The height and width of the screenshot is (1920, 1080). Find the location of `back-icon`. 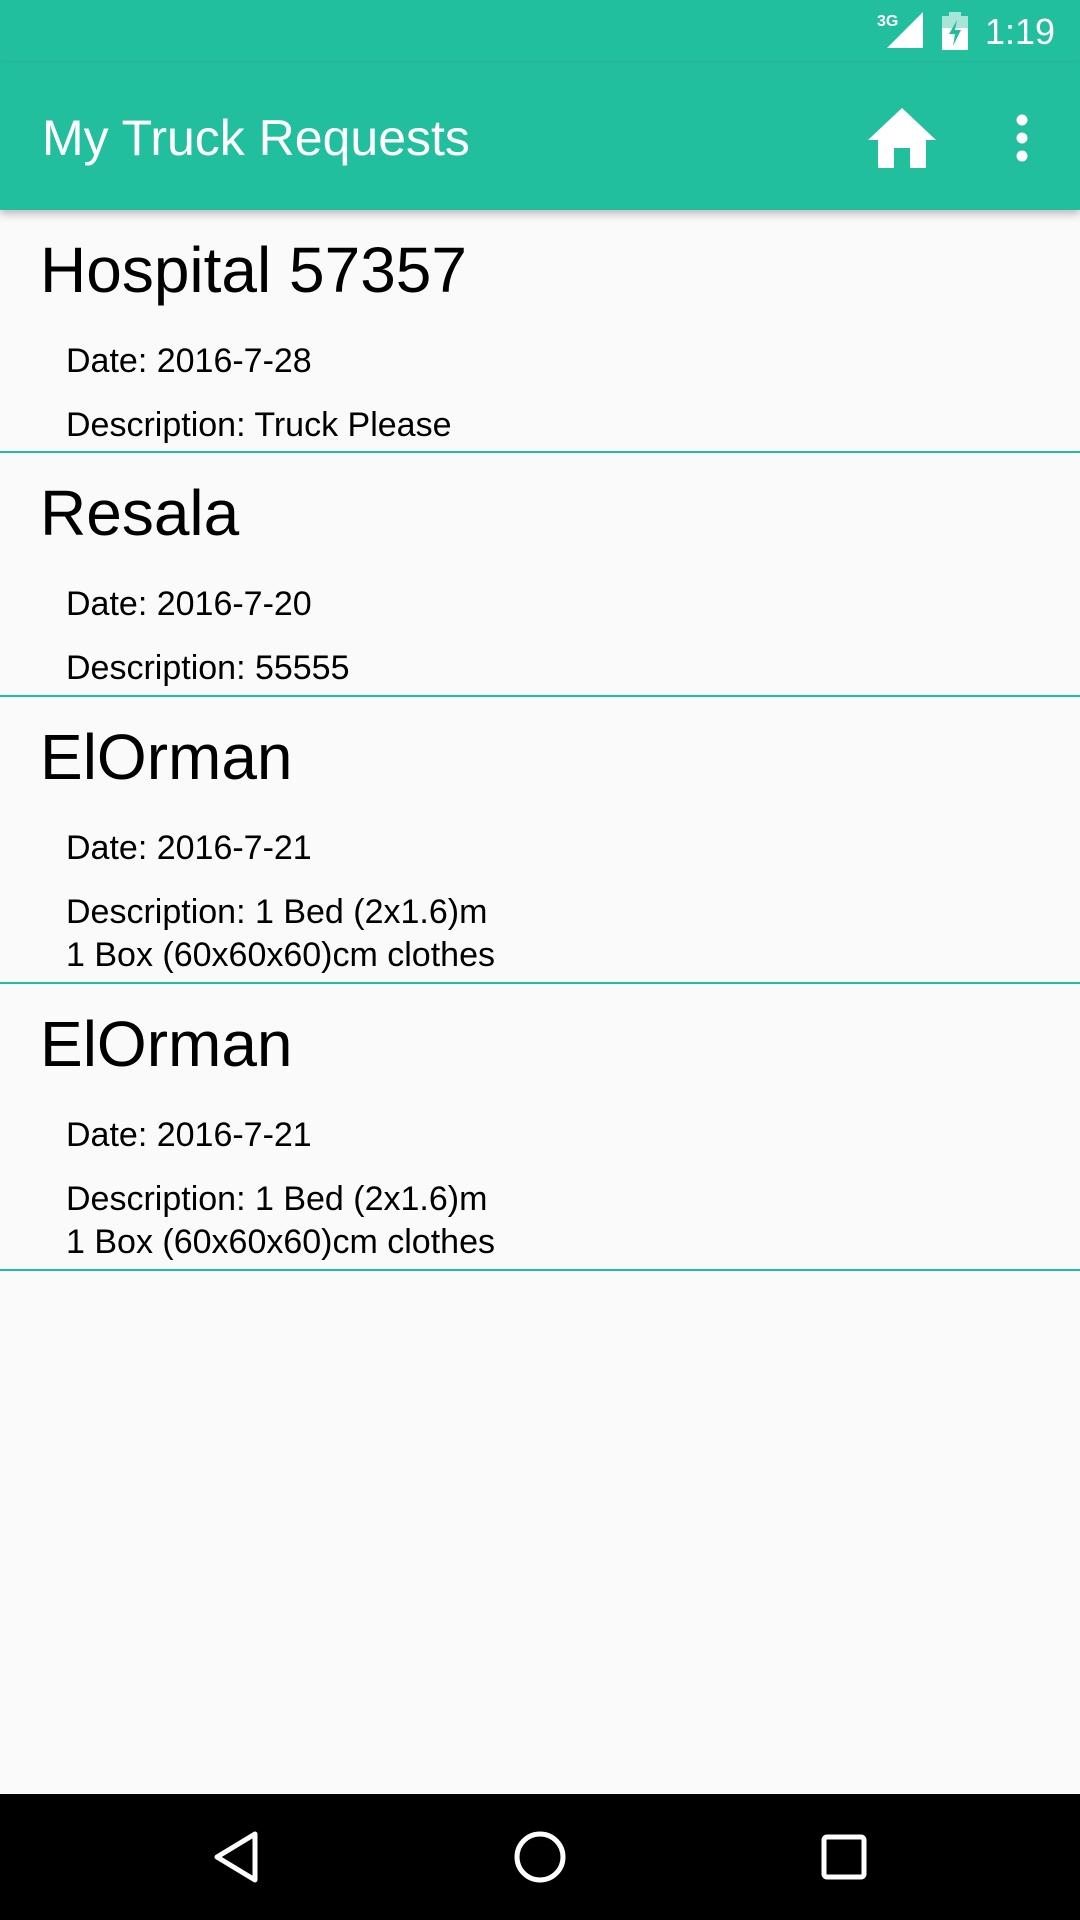

back-icon is located at coordinates (236, 1857).